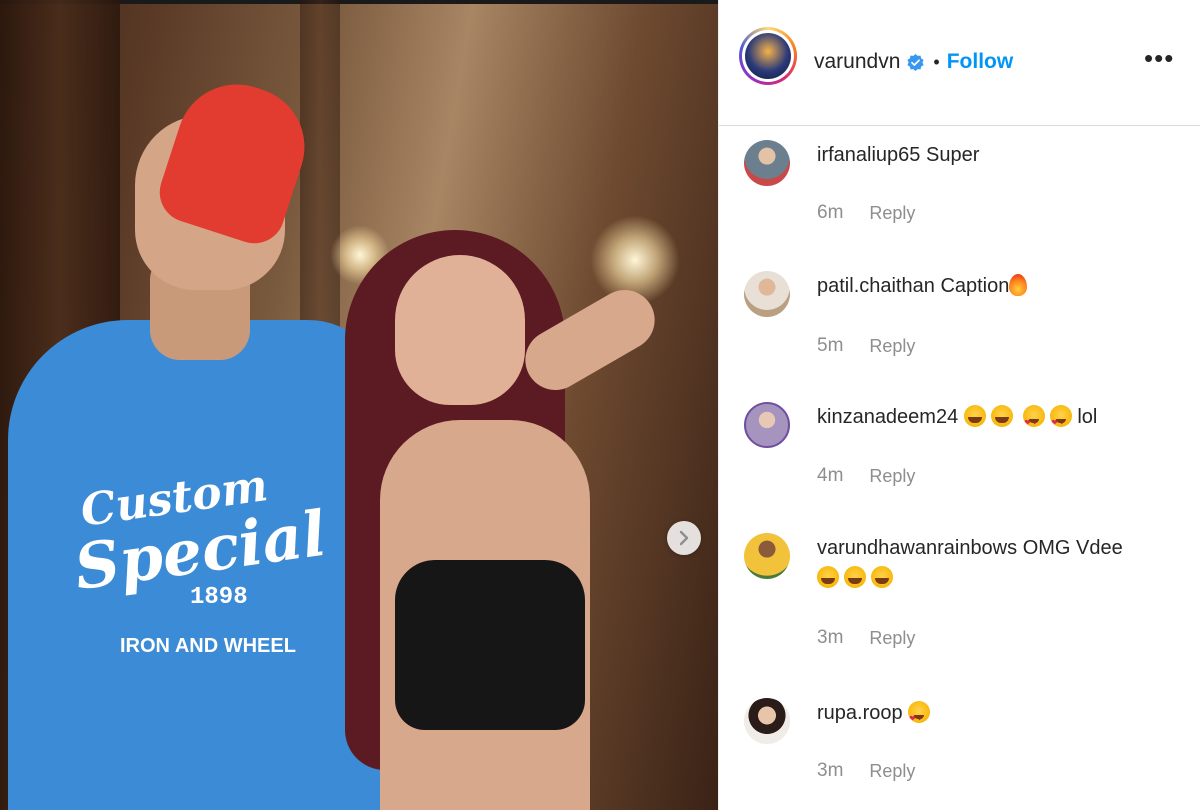 The image size is (1200, 810). What do you see at coordinates (887, 417) in the screenshot?
I see `comment-username: kinzanadeem24` at bounding box center [887, 417].